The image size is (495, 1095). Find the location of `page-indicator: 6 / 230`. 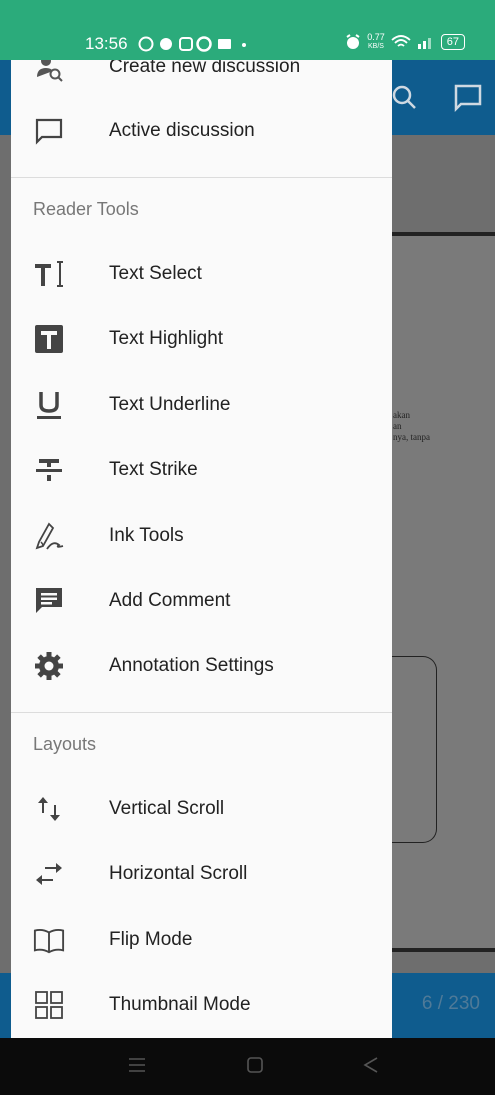

page-indicator: 6 / 230 is located at coordinates (450, 1003).